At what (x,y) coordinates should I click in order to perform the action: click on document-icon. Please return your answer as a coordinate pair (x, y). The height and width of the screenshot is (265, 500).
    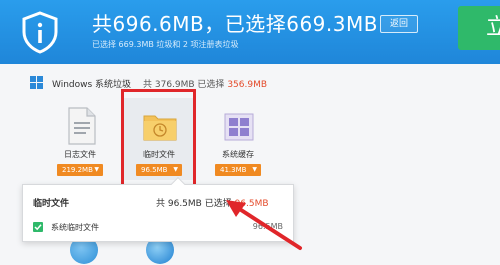
    Looking at the image, I should click on (82, 126).